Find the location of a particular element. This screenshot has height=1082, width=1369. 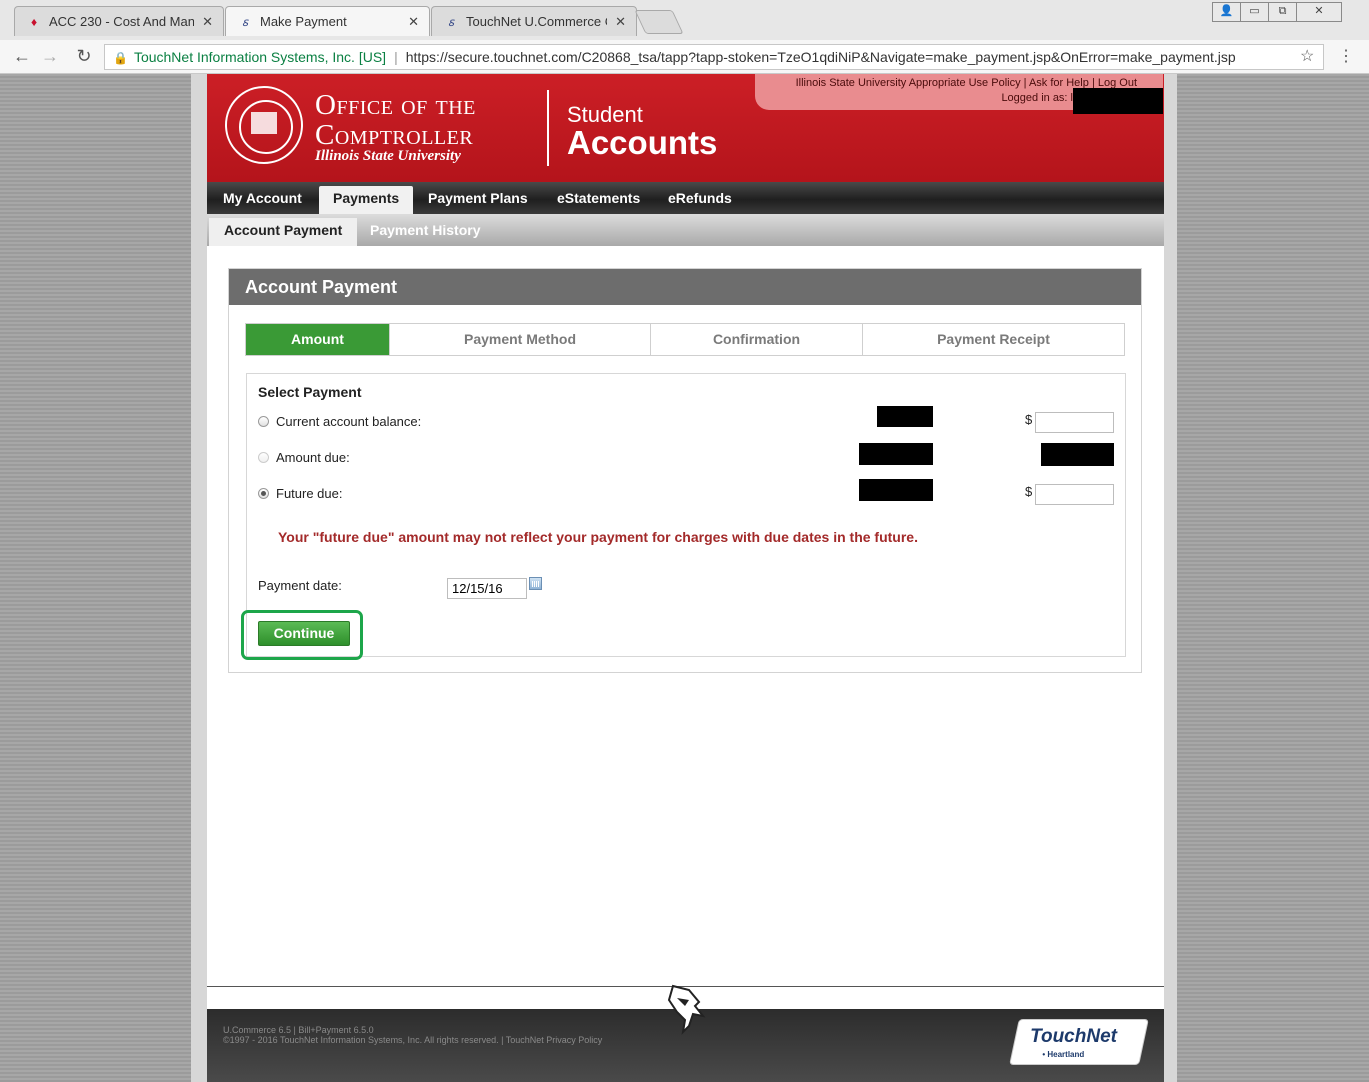

footer-version: U.Commerce 6.5 | Bill+Payment 6.5.0 is located at coordinates (298, 1030).